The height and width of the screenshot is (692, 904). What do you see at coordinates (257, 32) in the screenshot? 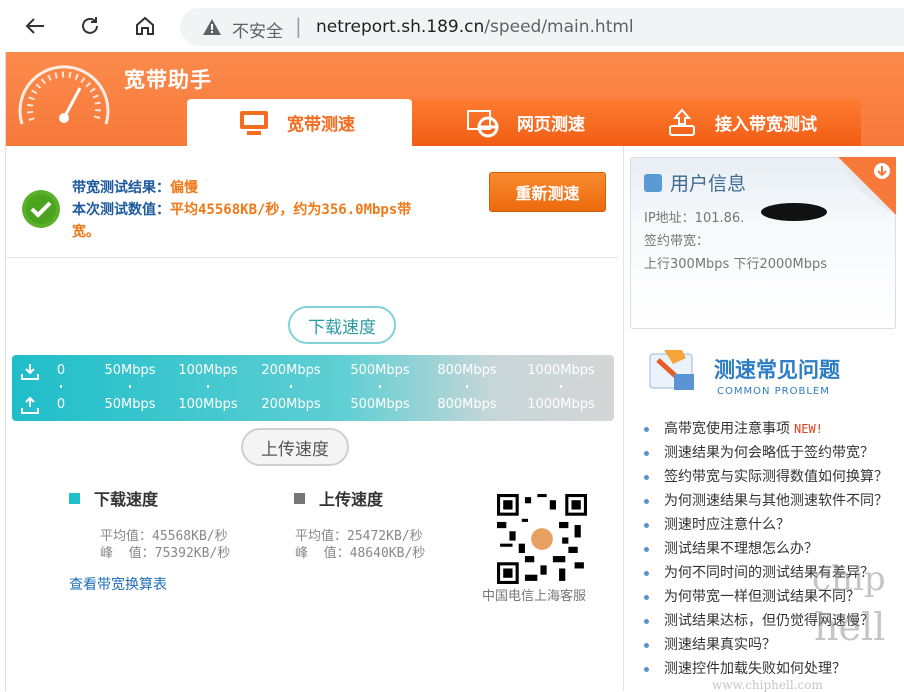
I see `insecure-label: 不安全` at bounding box center [257, 32].